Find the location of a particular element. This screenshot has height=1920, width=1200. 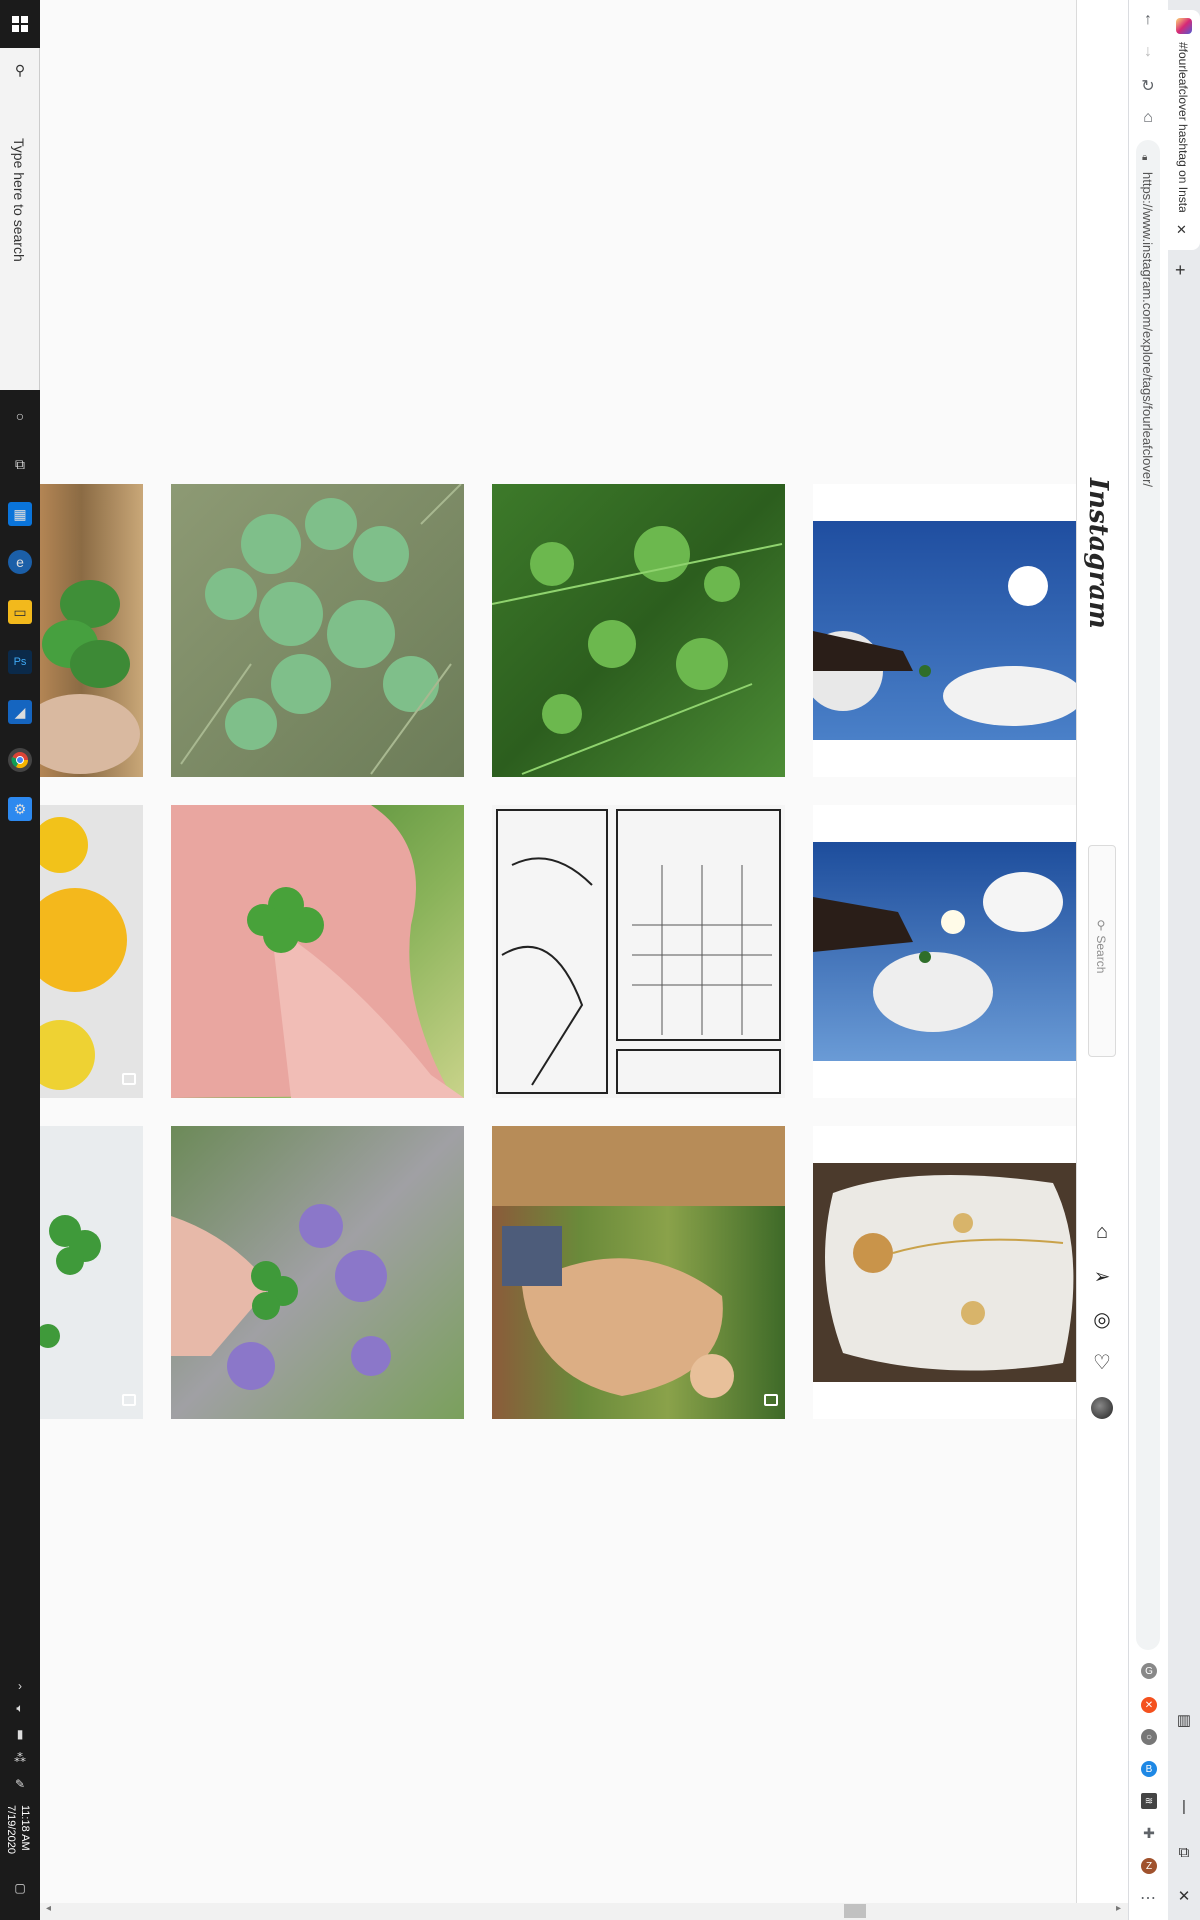

search-label: Search is located at coordinates (1101, 954).